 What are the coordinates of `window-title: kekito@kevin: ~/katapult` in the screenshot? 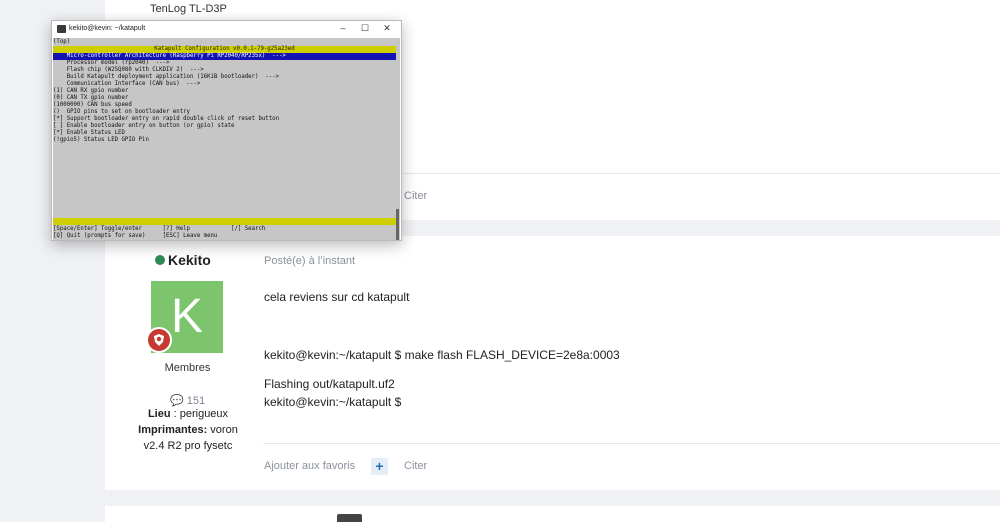 It's located at (107, 28).